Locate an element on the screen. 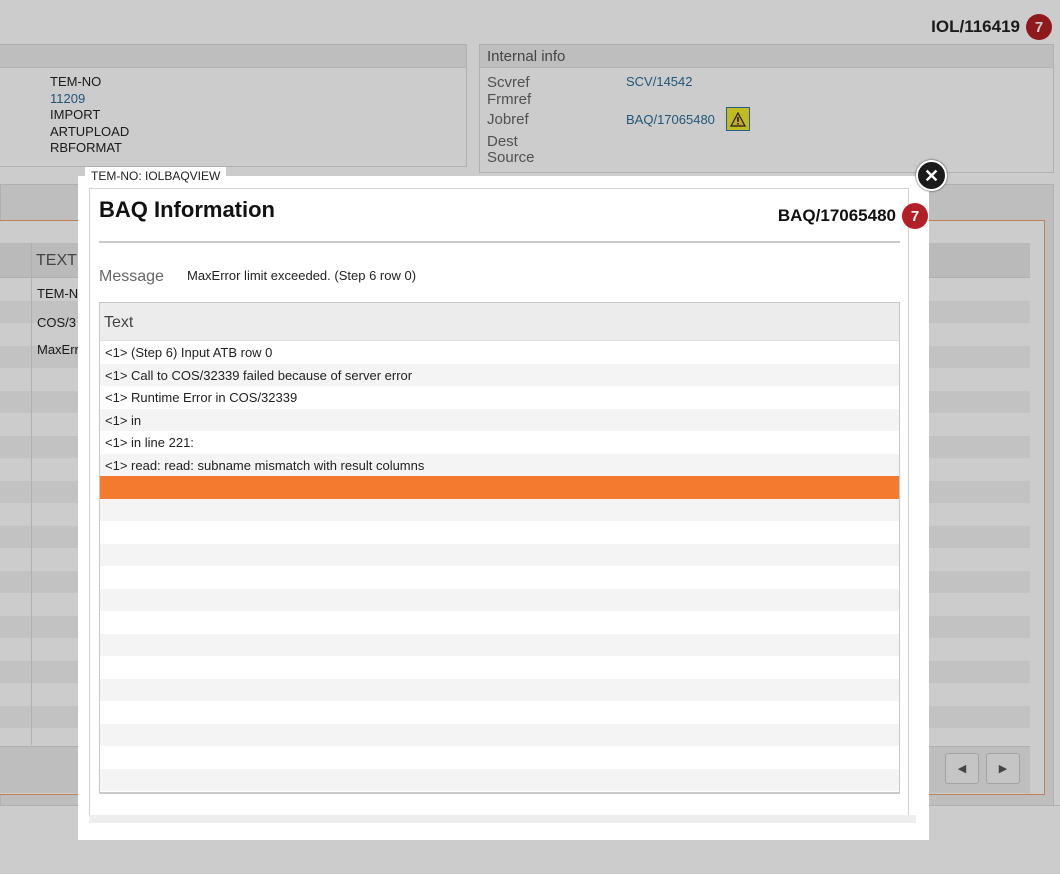 This screenshot has width=1060, height=875. dialog-record-header: BAQ/17065480 7 is located at coordinates (853, 216).